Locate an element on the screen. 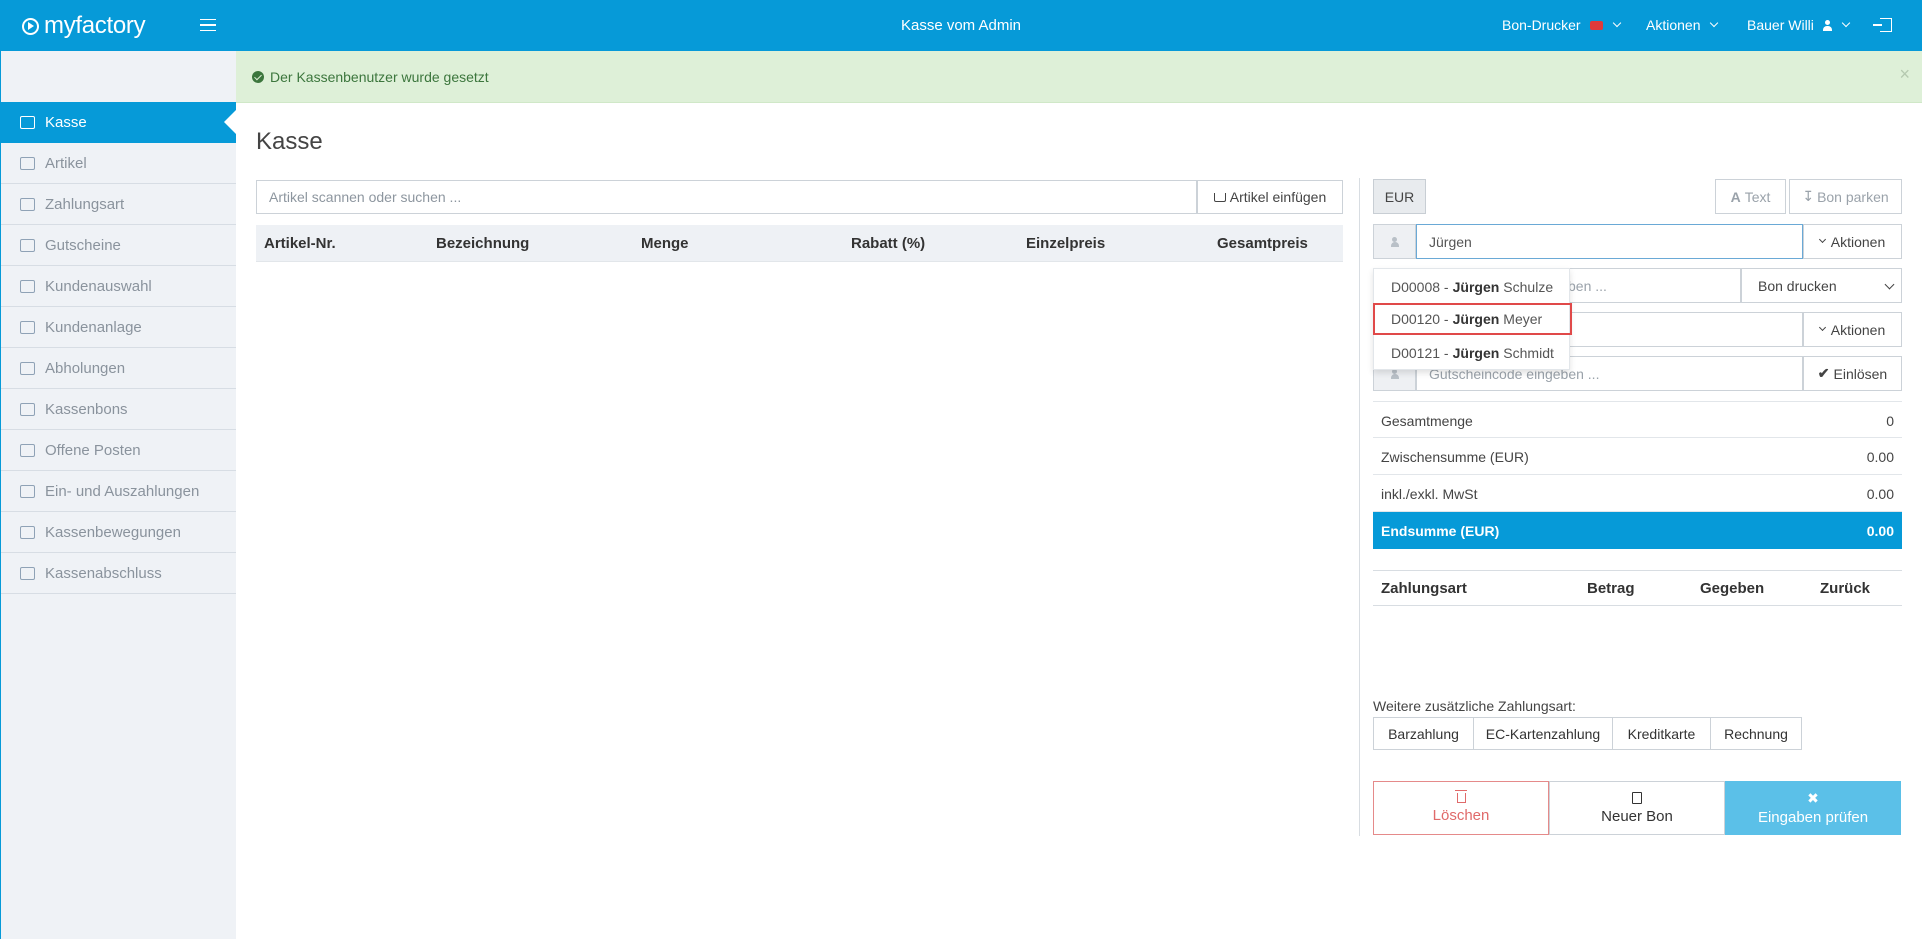 The image size is (1922, 939). book-icon is located at coordinates (27, 450).